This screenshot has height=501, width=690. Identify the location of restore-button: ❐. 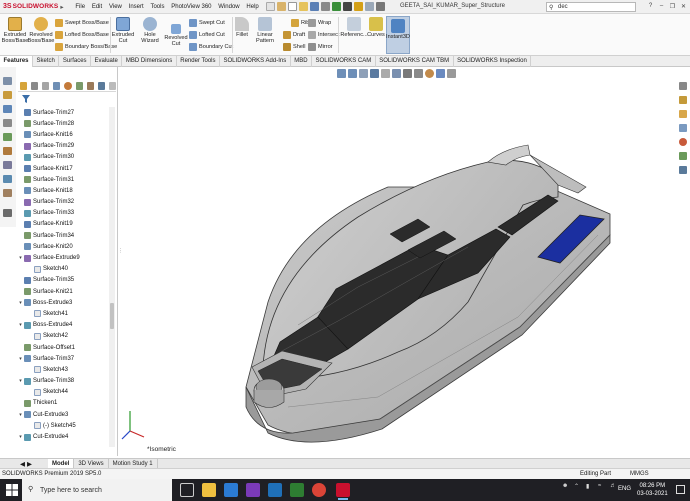
(672, 6).